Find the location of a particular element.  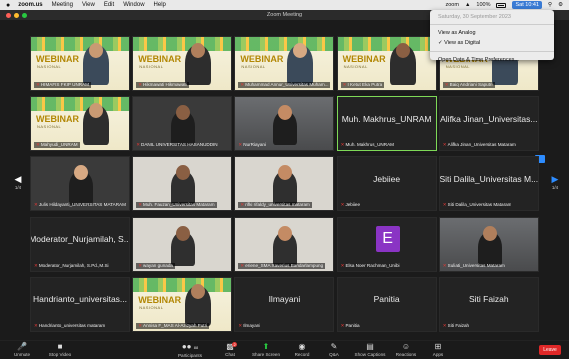

page-indicator-left: 1/4 is located at coordinates (18, 187).